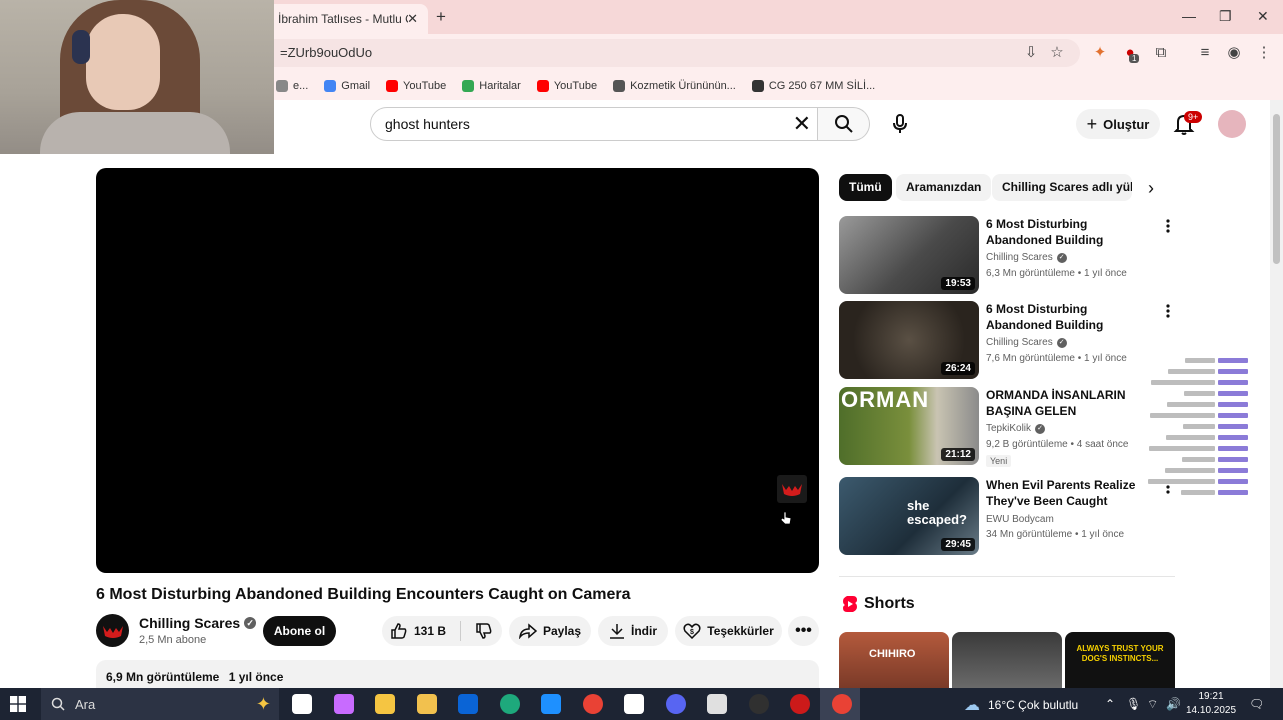 The image size is (1283, 720). Describe the element at coordinates (441, 17) in the screenshot. I see `new-tab-button: +` at that location.